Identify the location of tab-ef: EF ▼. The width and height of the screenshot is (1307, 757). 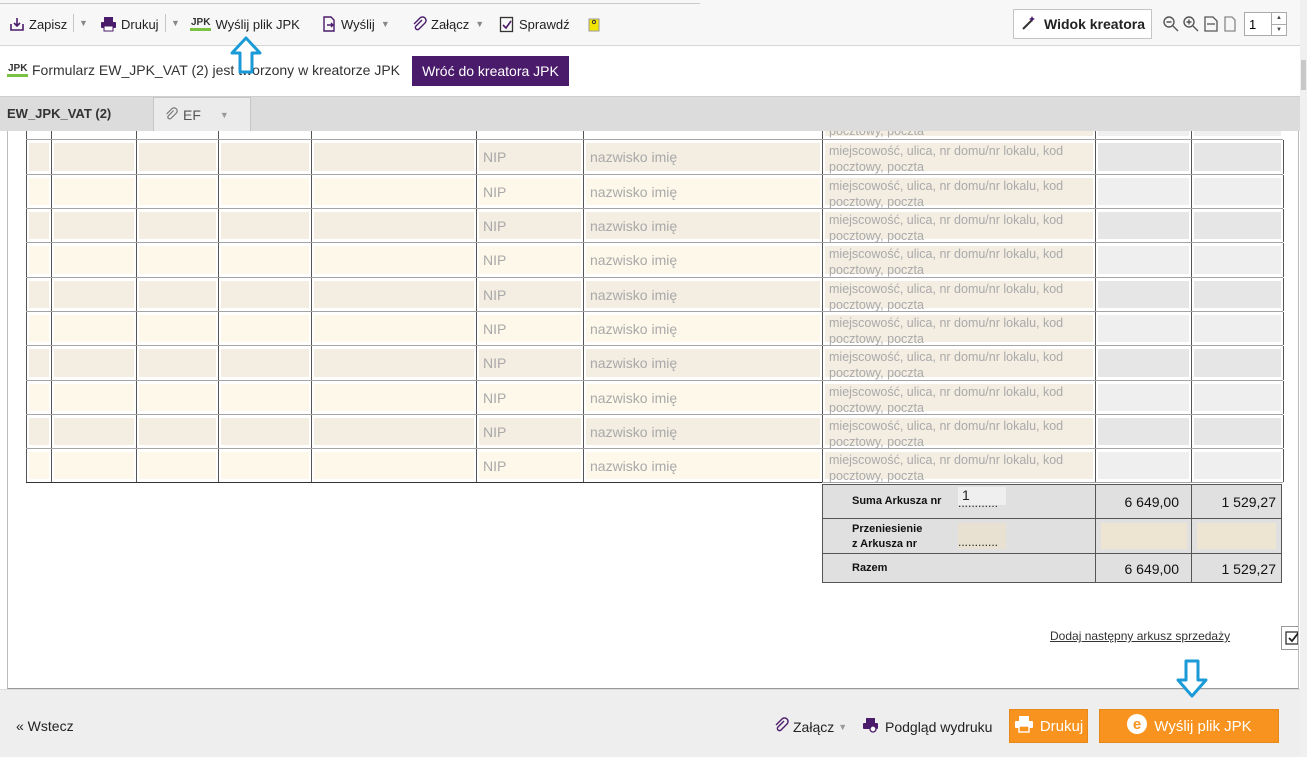
(202, 114).